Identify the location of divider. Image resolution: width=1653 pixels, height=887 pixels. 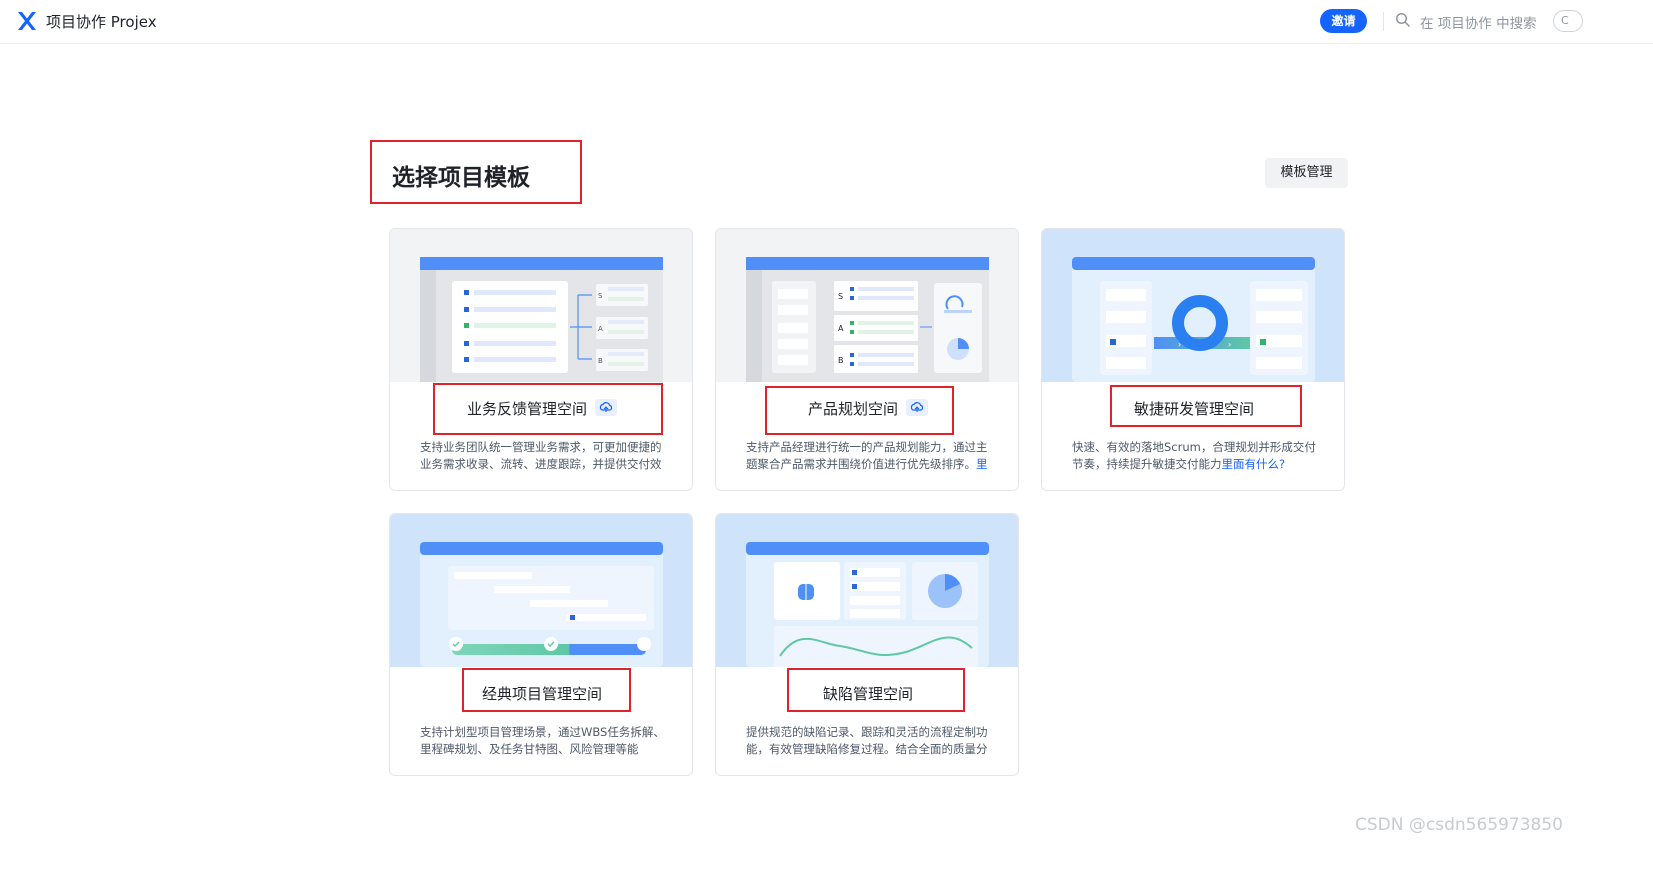
(1383, 21).